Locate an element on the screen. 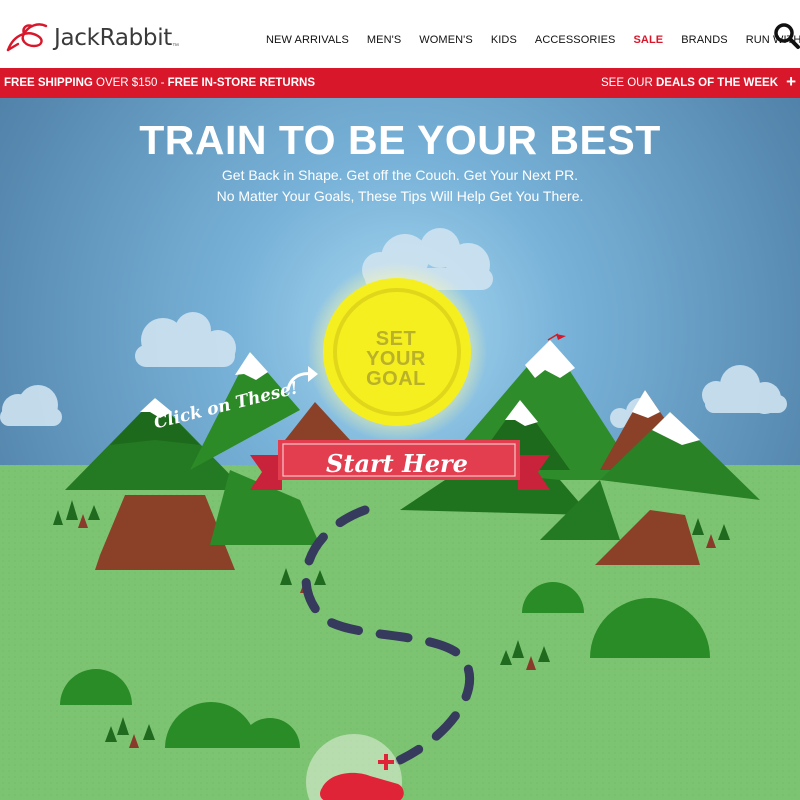 The height and width of the screenshot is (800, 800). plus-icon: + is located at coordinates (791, 82).